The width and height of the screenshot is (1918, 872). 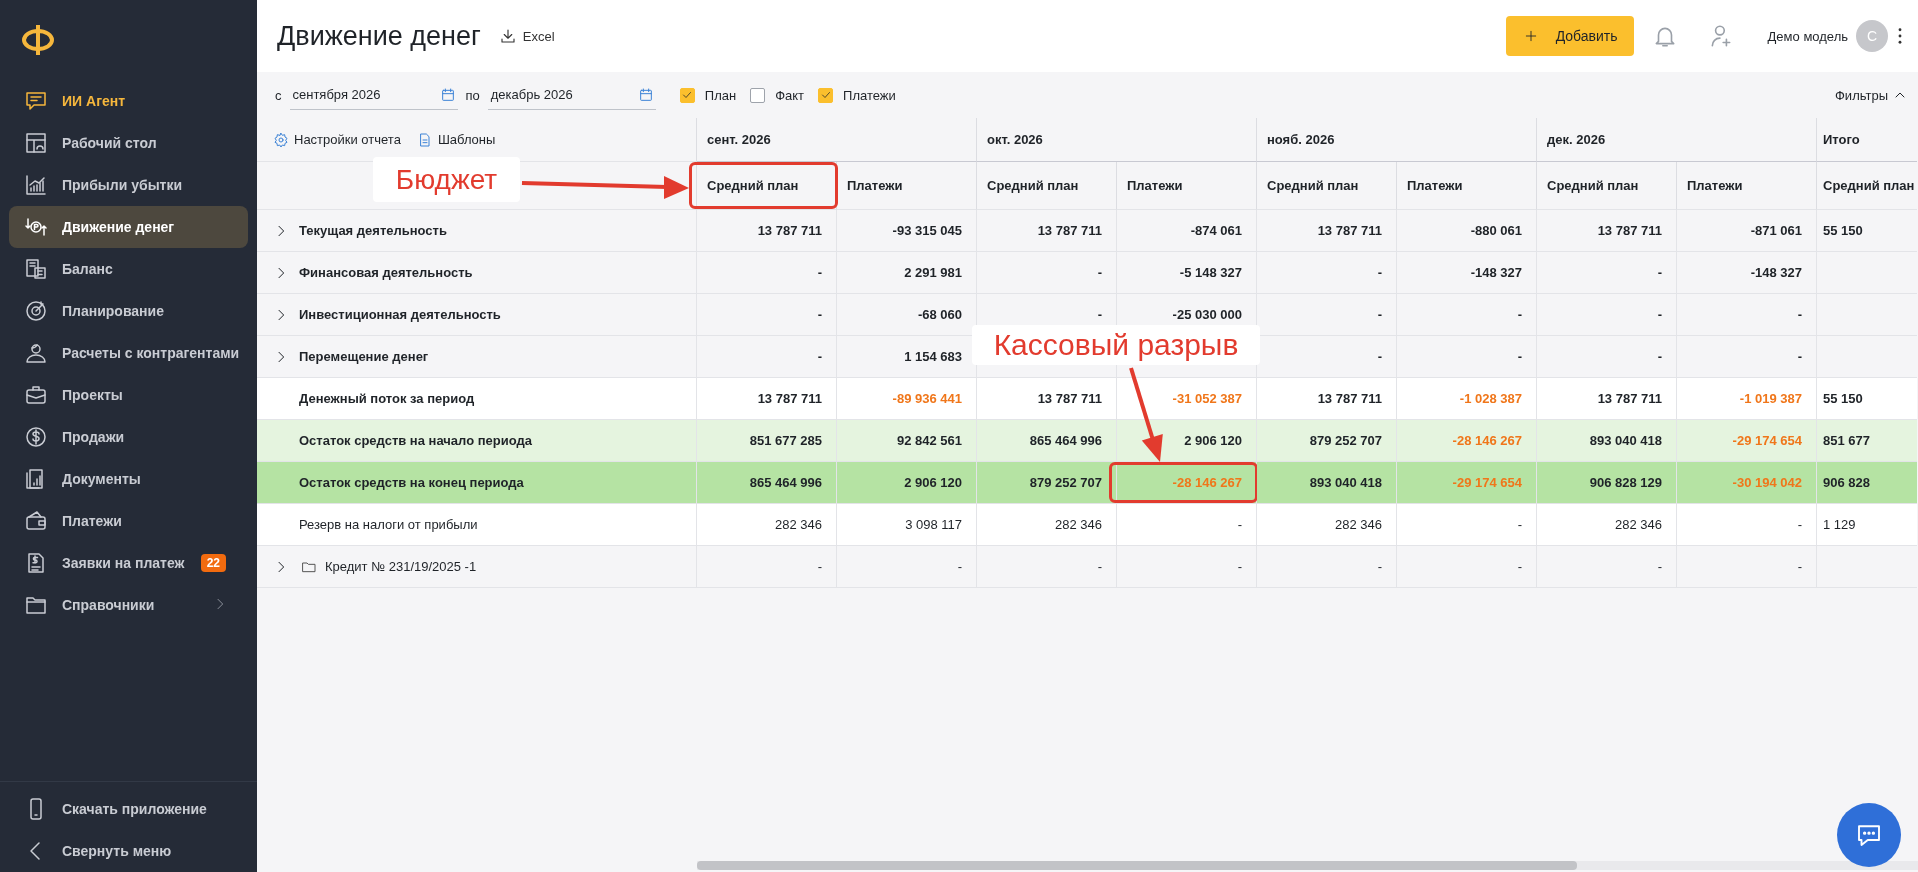 I want to click on plus-icon, so click(x=1530, y=36).